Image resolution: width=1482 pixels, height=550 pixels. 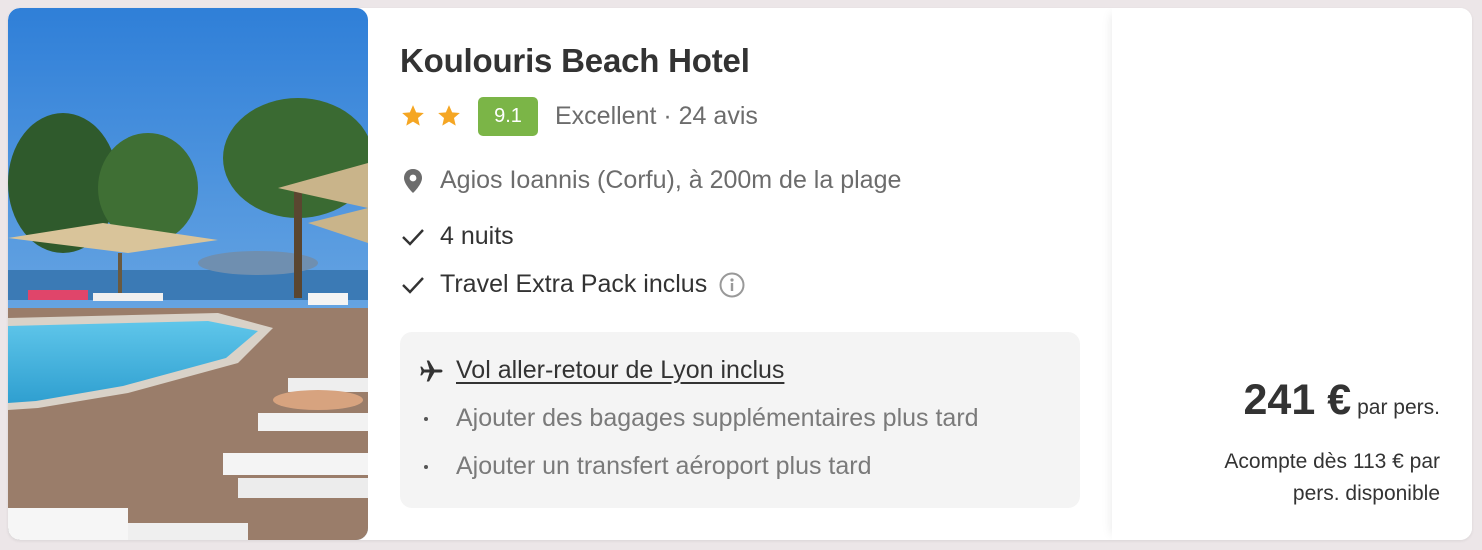 What do you see at coordinates (508, 116) in the screenshot?
I see `score-badge: 9.1` at bounding box center [508, 116].